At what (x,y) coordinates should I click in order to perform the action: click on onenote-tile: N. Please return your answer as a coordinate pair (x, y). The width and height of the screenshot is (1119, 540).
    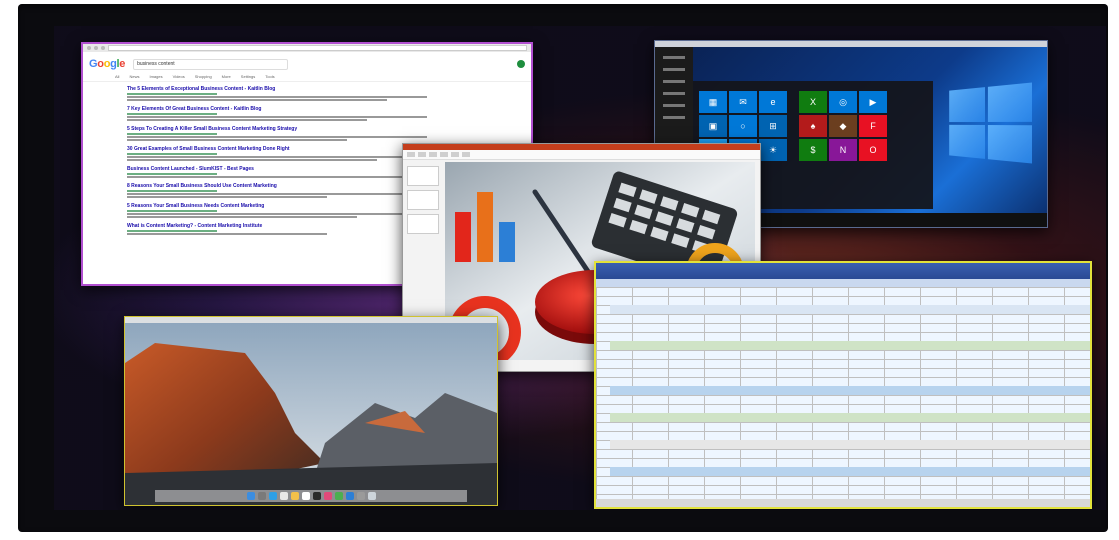
    Looking at the image, I should click on (843, 150).